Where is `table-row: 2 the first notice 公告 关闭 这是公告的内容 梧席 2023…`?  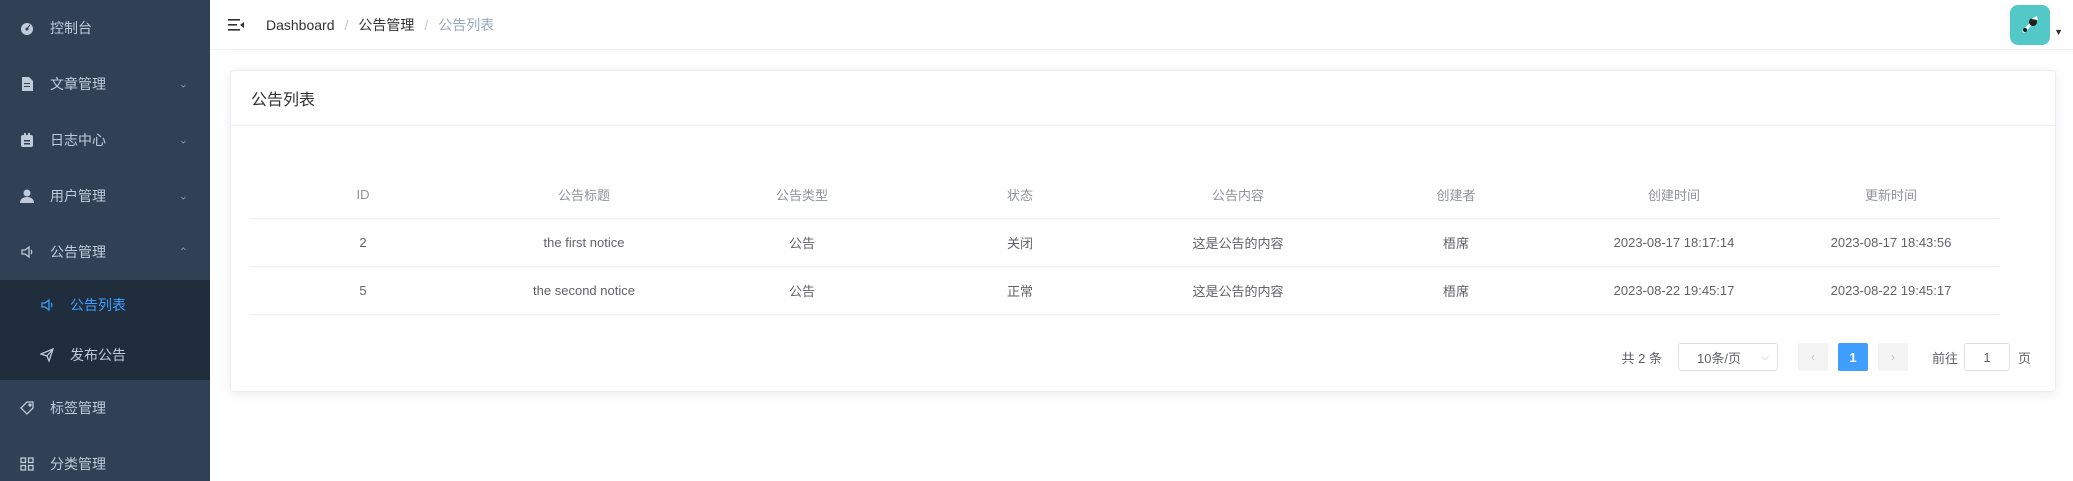 table-row: 2 the first notice 公告 关闭 这是公告的内容 梧席 2023… is located at coordinates (1125, 243).